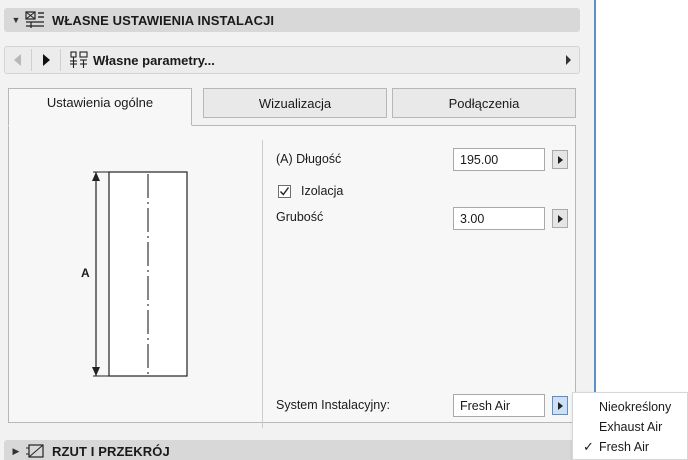 This screenshot has height=460, width=688. Describe the element at coordinates (499, 218) in the screenshot. I see `thickness-field: 3.00` at that location.